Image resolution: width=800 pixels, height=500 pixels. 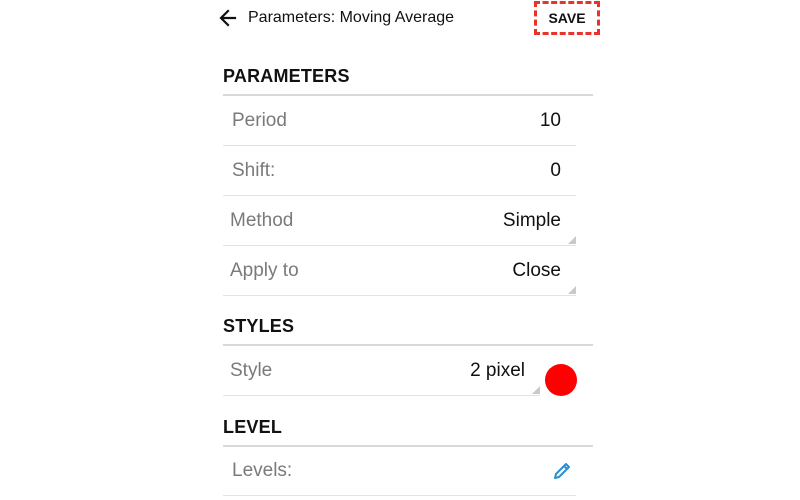 I want to click on shift-label: Shift:, so click(x=254, y=170).